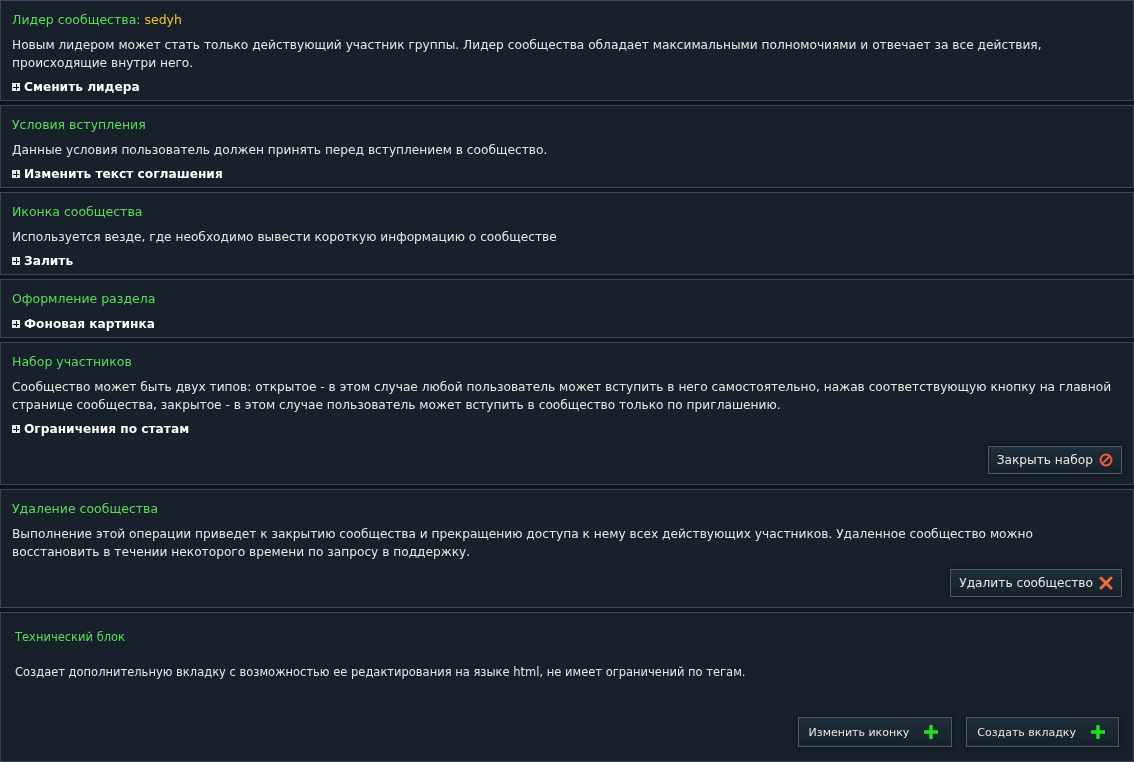 This screenshot has width=1134, height=762. Describe the element at coordinates (285, 237) in the screenshot. I see `section-description: Используется везде, где необходимо вывести короткую информацию о сообществе` at that location.